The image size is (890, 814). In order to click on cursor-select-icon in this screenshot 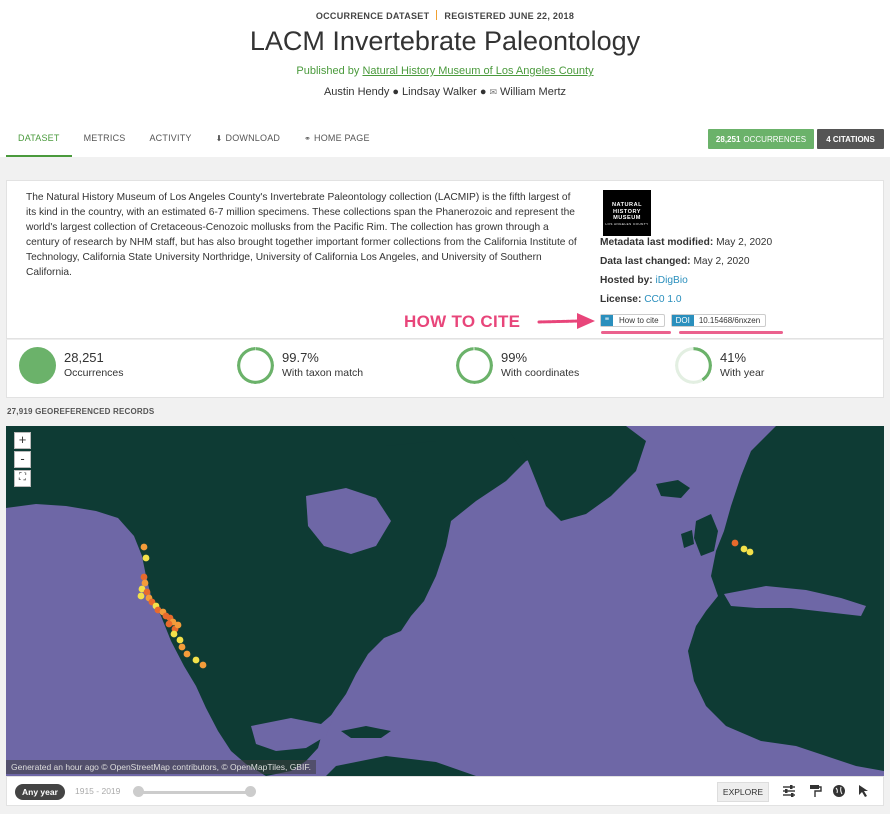, I will do `click(864, 792)`.